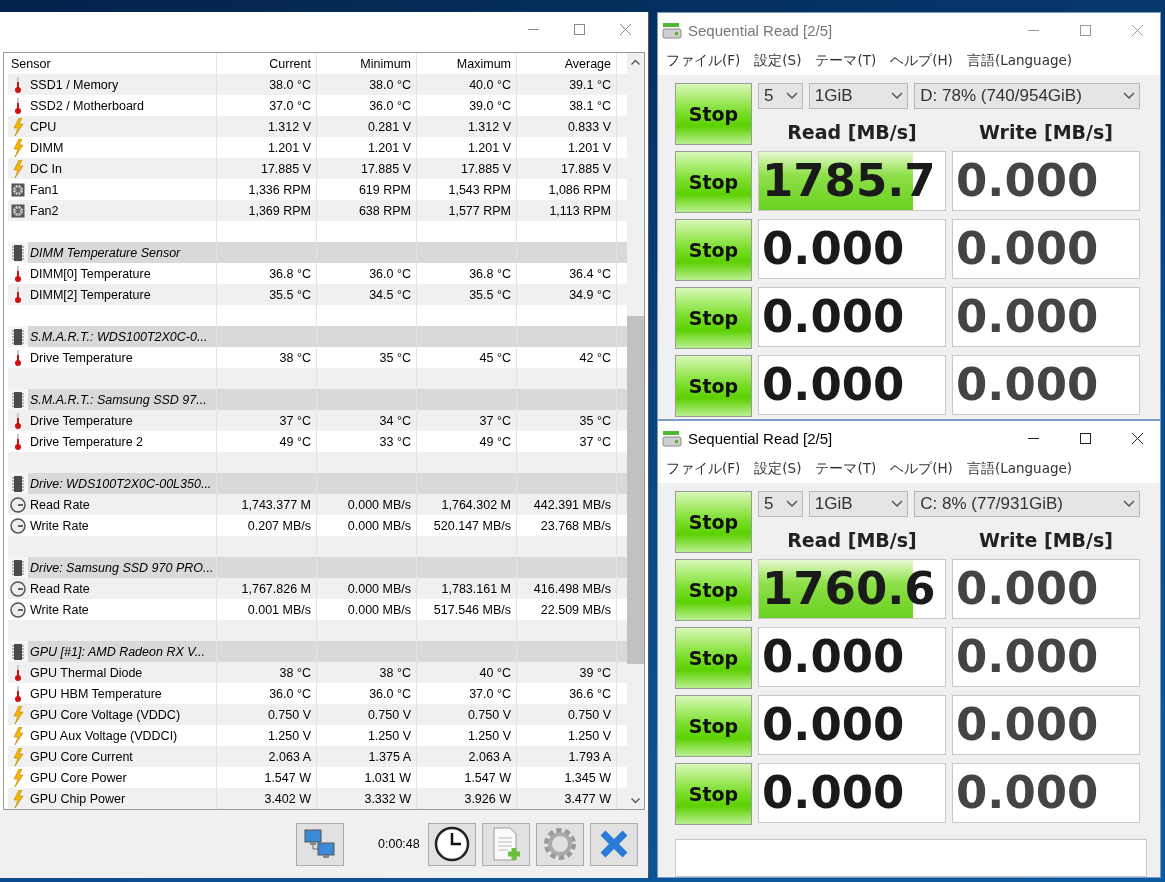  What do you see at coordinates (911, 858) in the screenshot?
I see `comment-field` at bounding box center [911, 858].